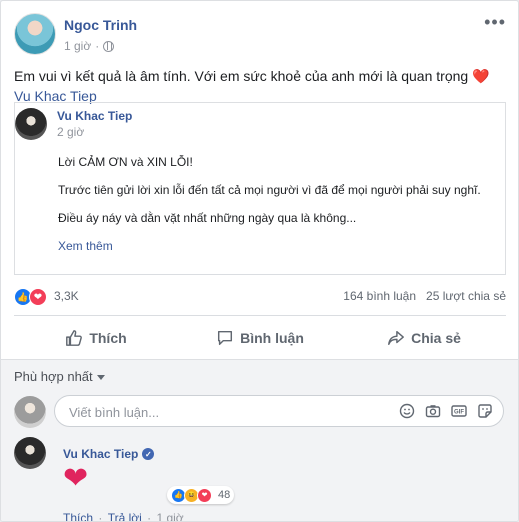  What do you see at coordinates (108, 338) in the screenshot?
I see `like-label: Thích` at bounding box center [108, 338].